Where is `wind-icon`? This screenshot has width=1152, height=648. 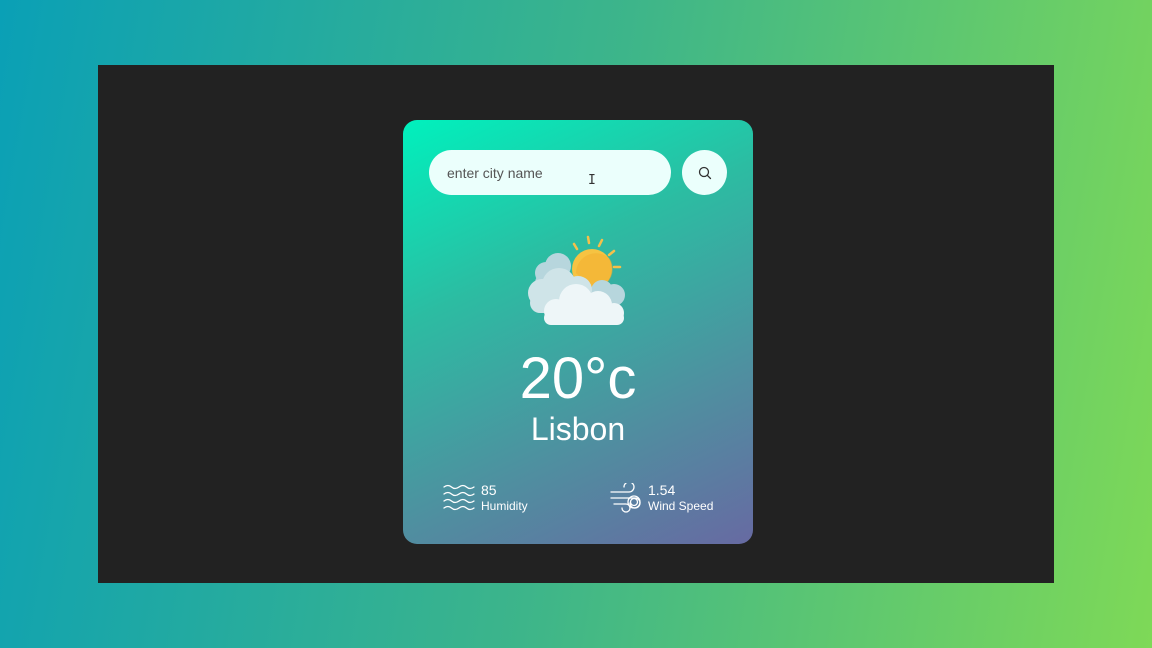 wind-icon is located at coordinates (625, 498).